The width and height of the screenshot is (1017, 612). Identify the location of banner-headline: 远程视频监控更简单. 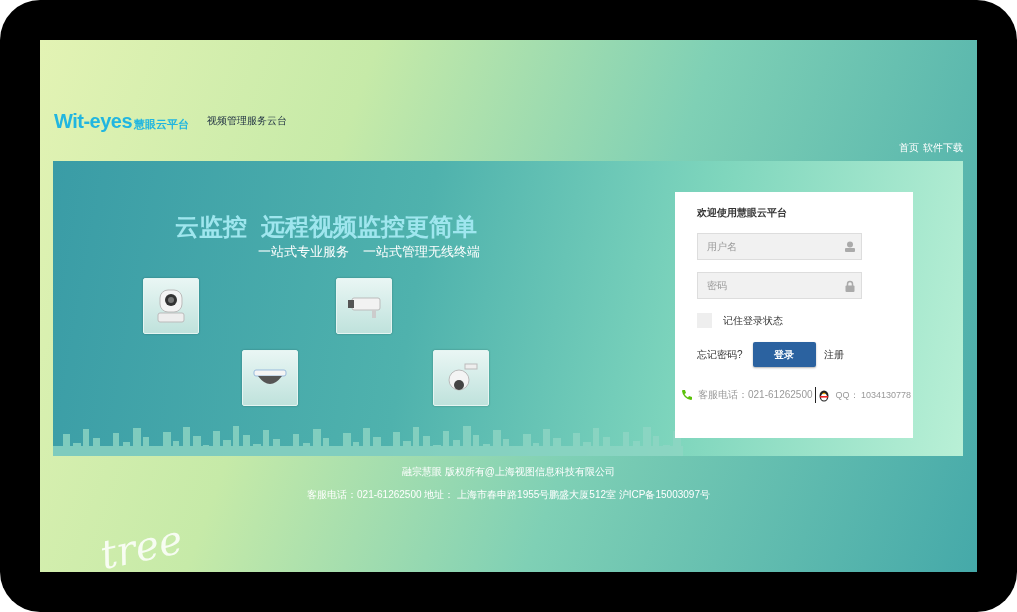
(369, 227).